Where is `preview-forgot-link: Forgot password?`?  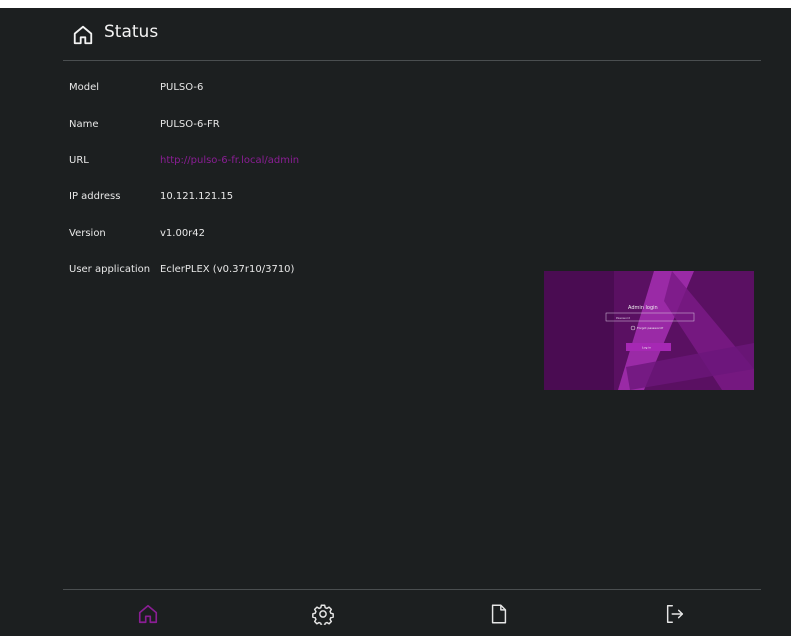
preview-forgot-link: Forgot password? is located at coordinates (650, 328).